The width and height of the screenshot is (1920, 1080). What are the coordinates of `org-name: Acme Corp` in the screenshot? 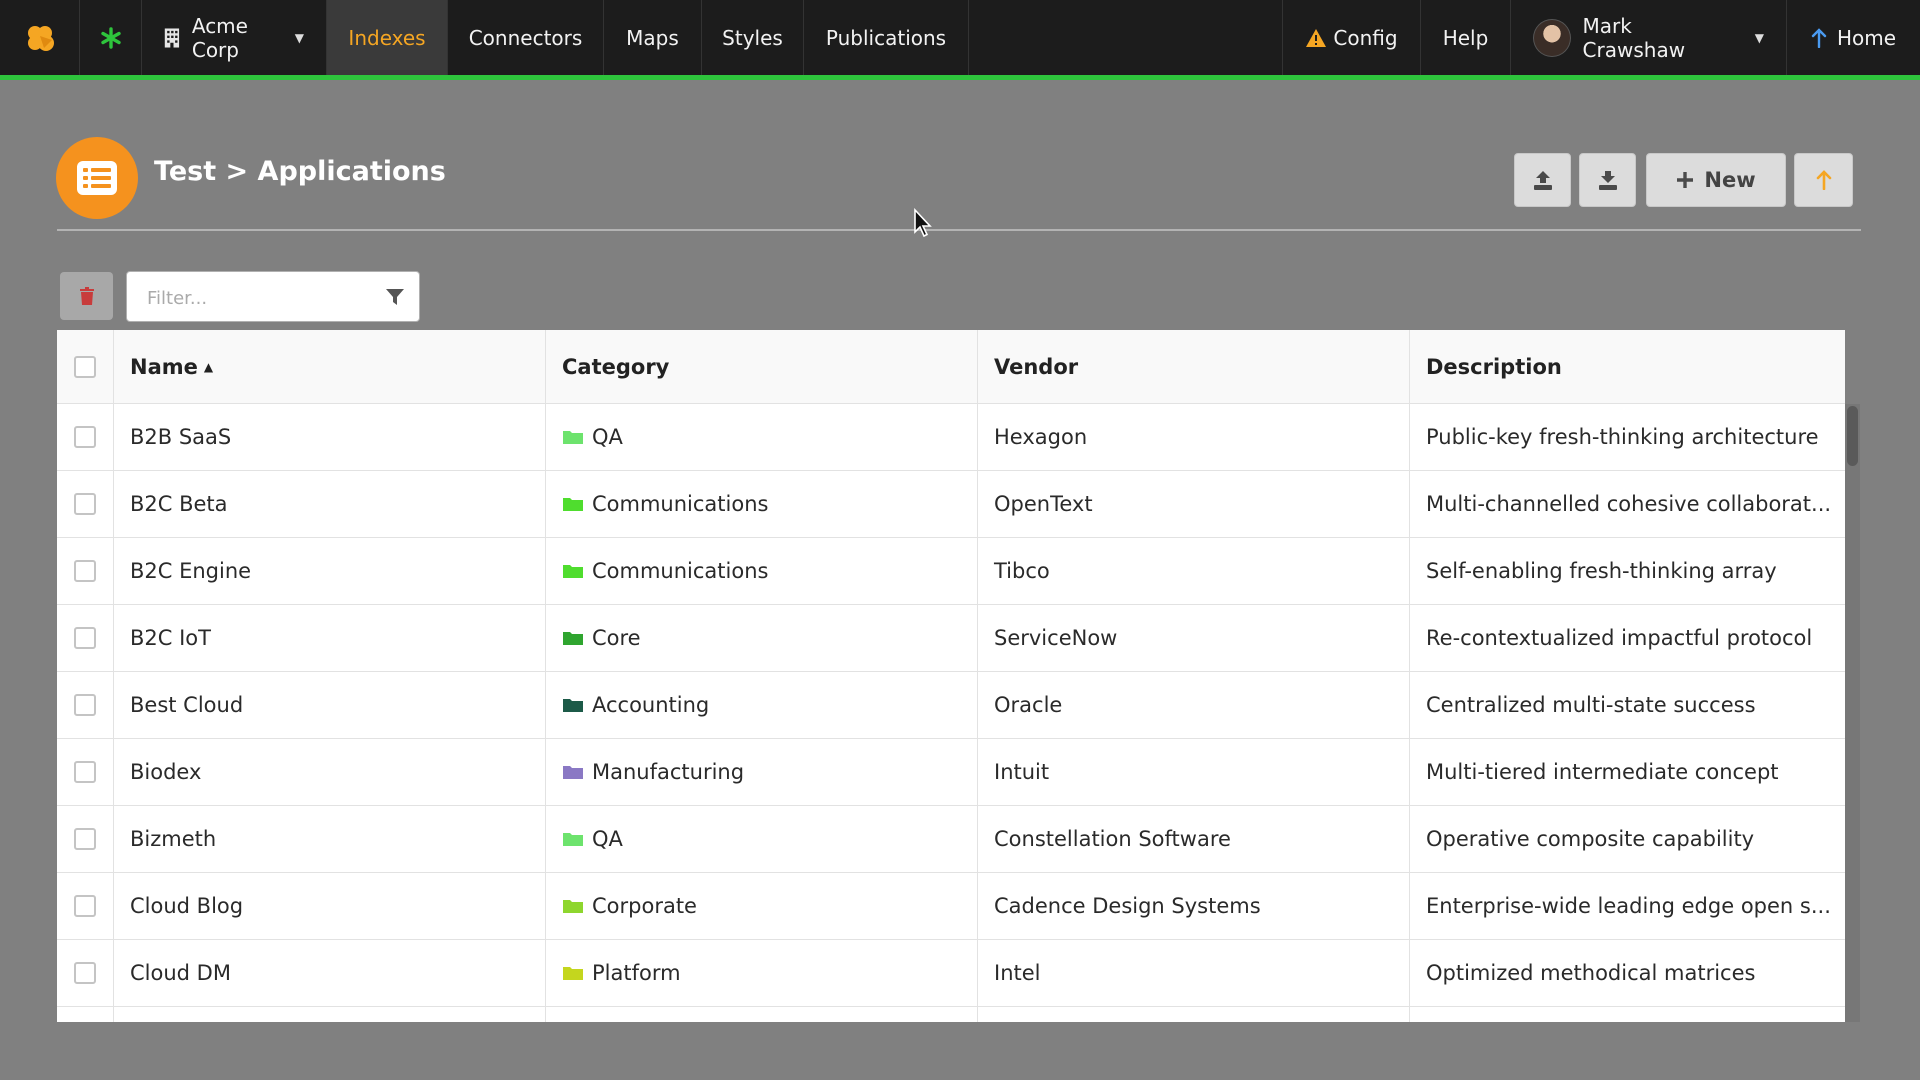 It's located at (219, 37).